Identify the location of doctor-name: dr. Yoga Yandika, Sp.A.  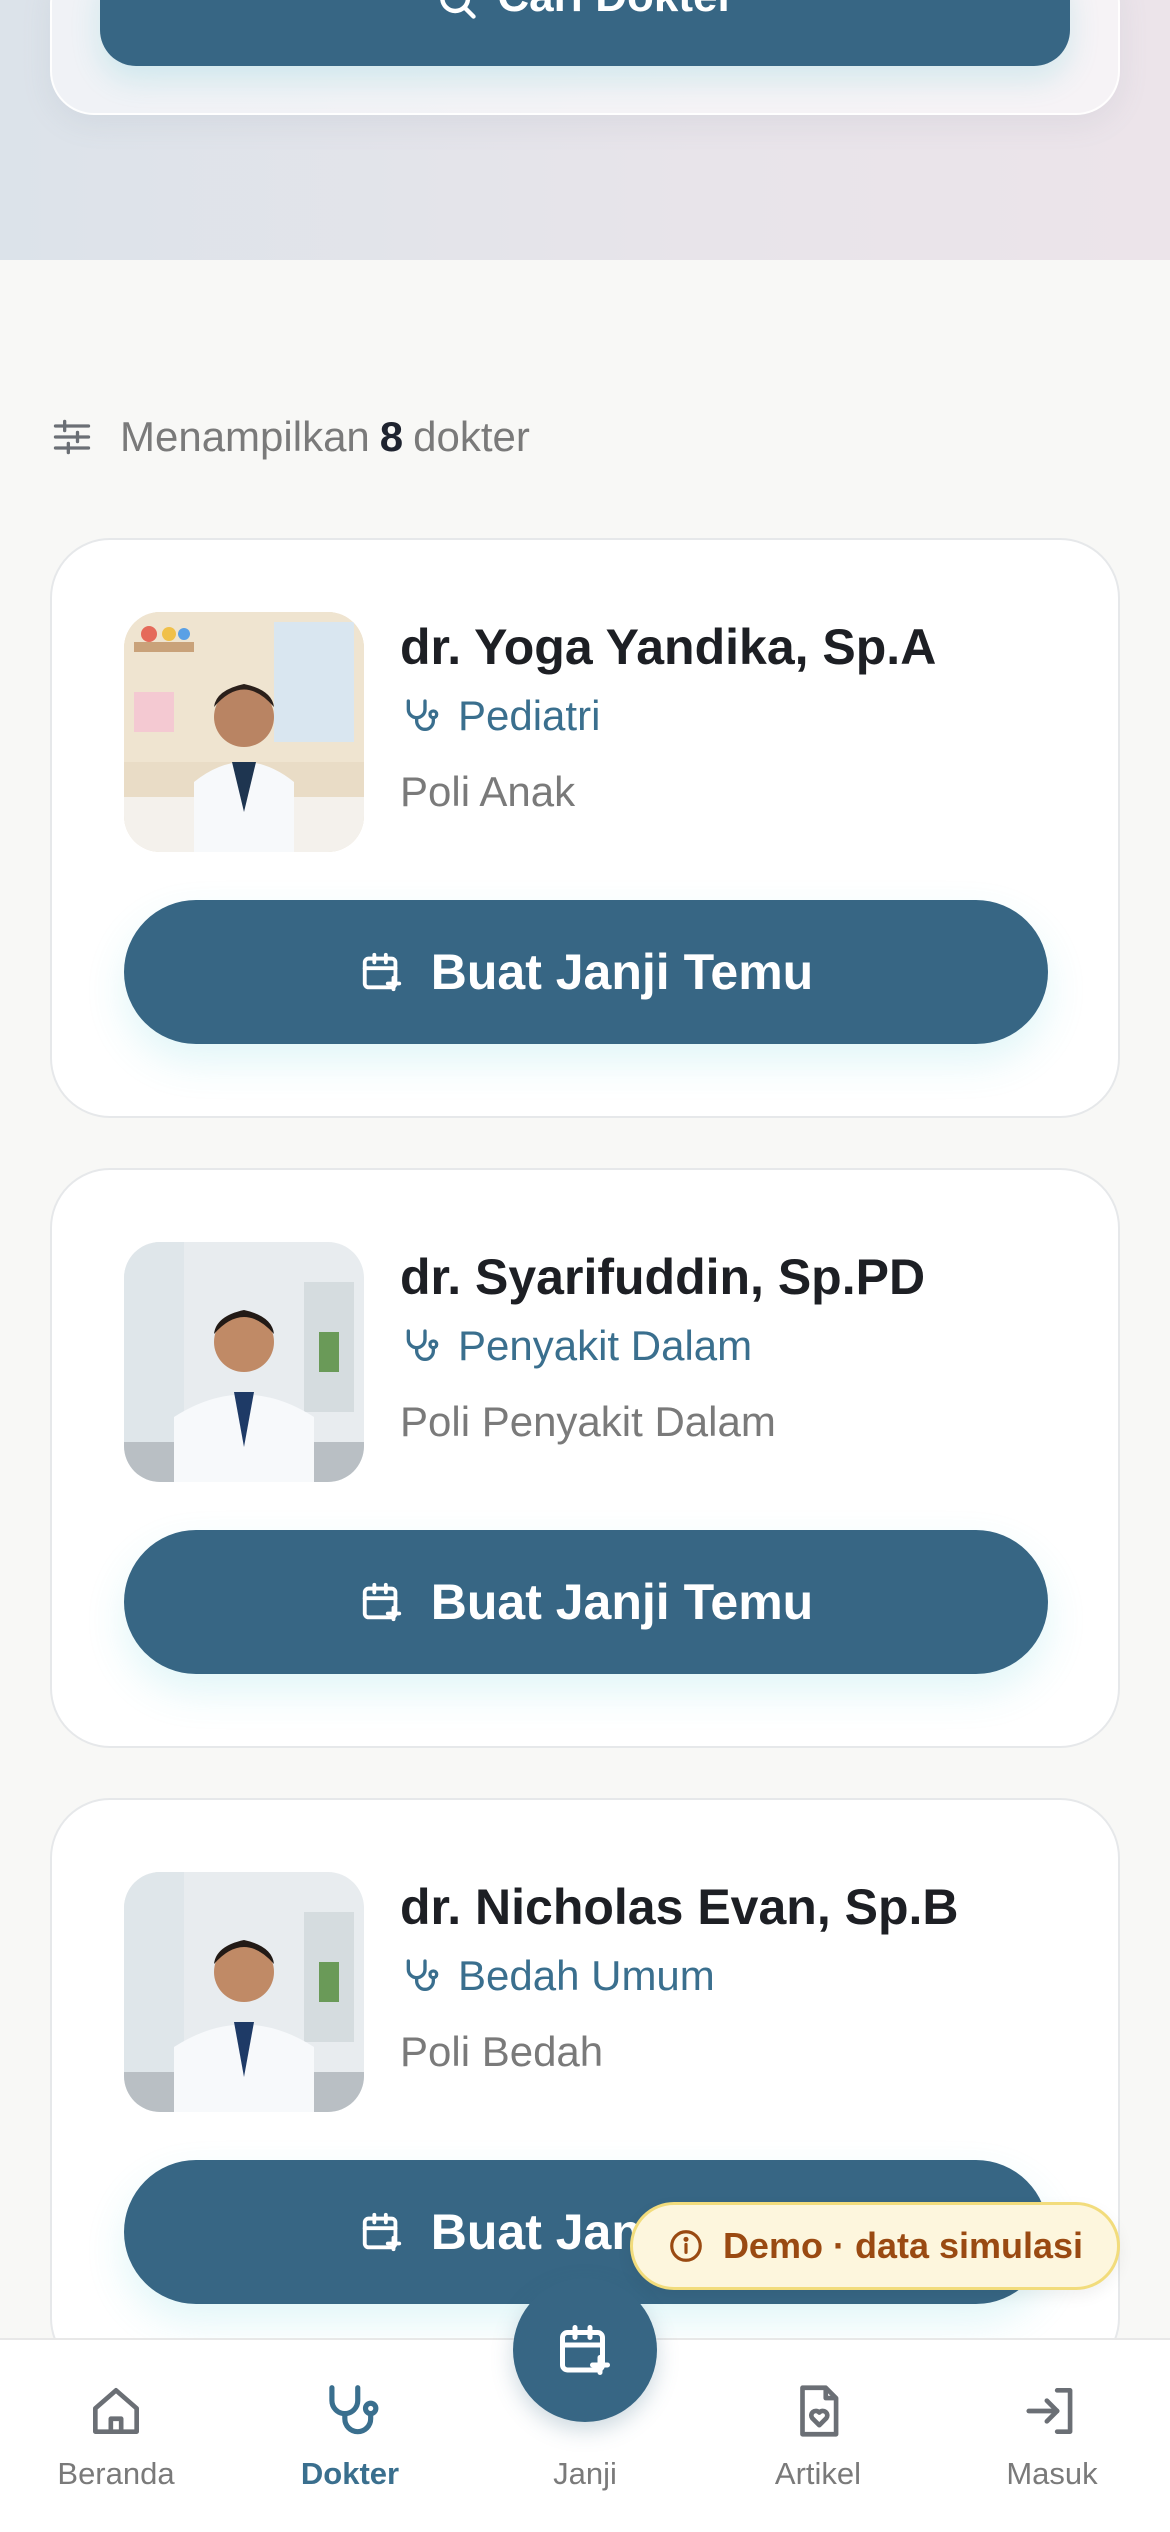
(668, 647).